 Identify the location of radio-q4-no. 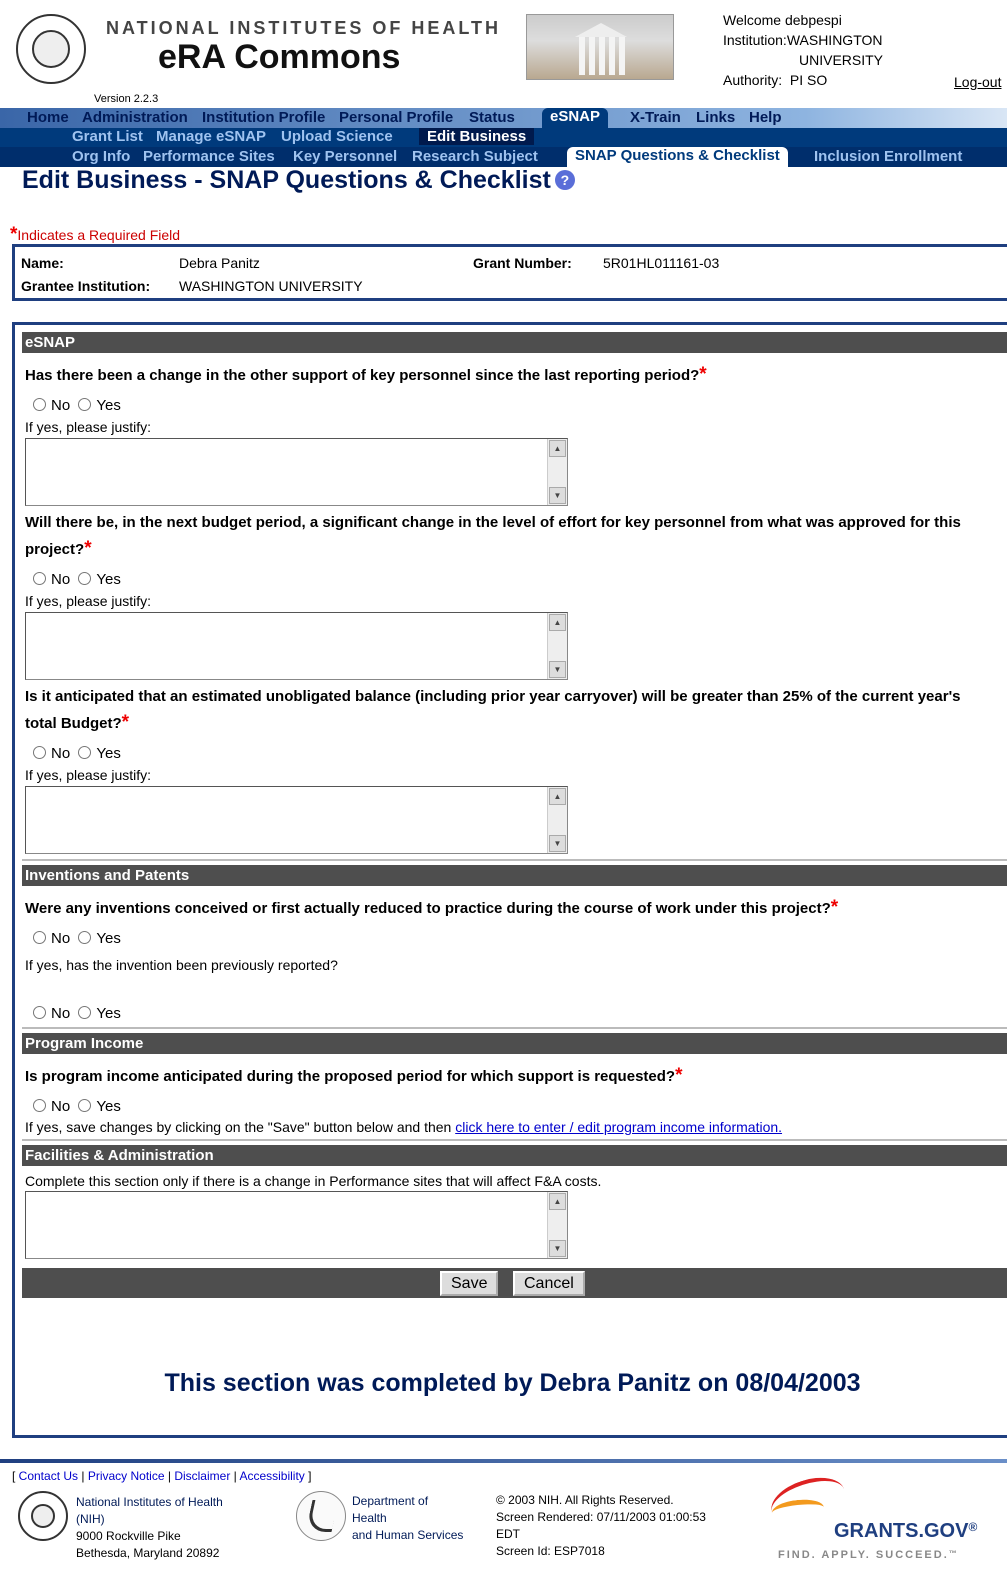
(39, 937).